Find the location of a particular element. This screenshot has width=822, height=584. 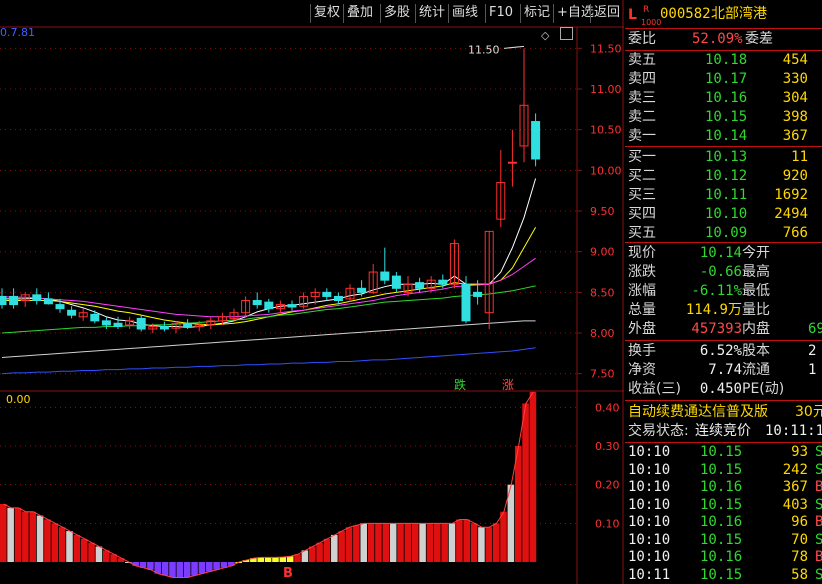

toolbar-button: 复权 is located at coordinates (327, 13).